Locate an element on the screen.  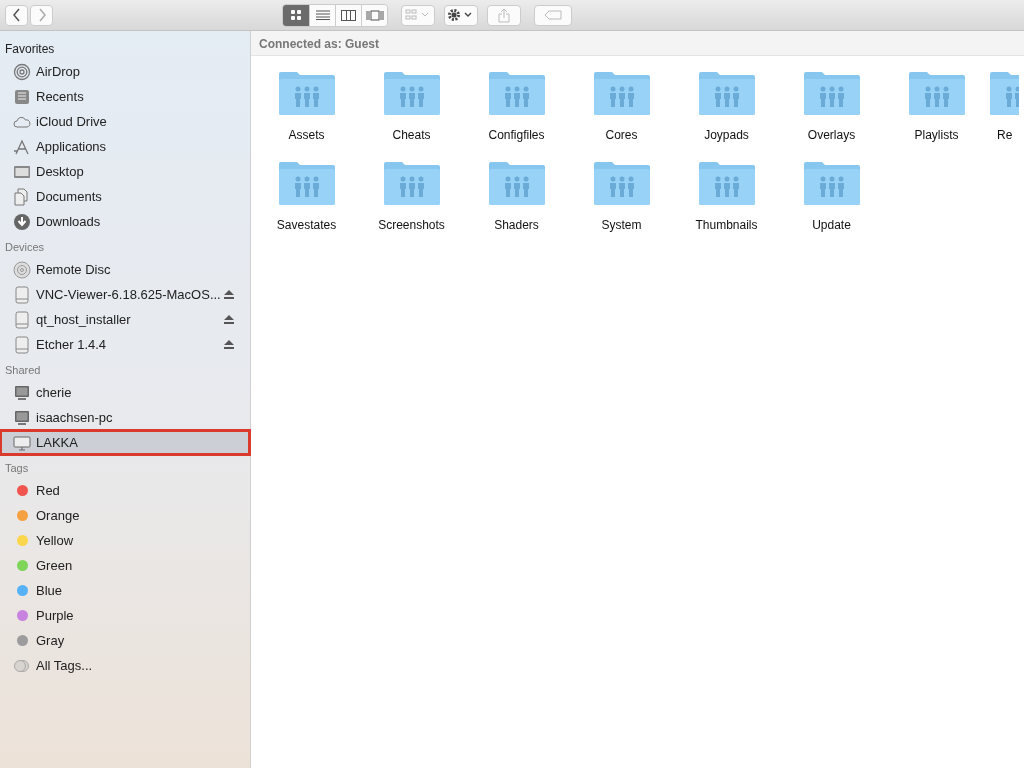
folder-item: Screenshots is located at coordinates (411, 196).